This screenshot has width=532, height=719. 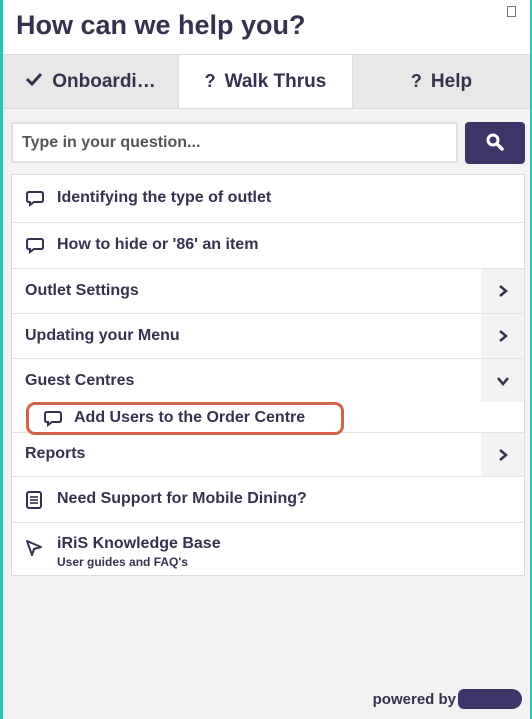 I want to click on tab-walk-thrus-label: Walk Thrus, so click(x=275, y=81).